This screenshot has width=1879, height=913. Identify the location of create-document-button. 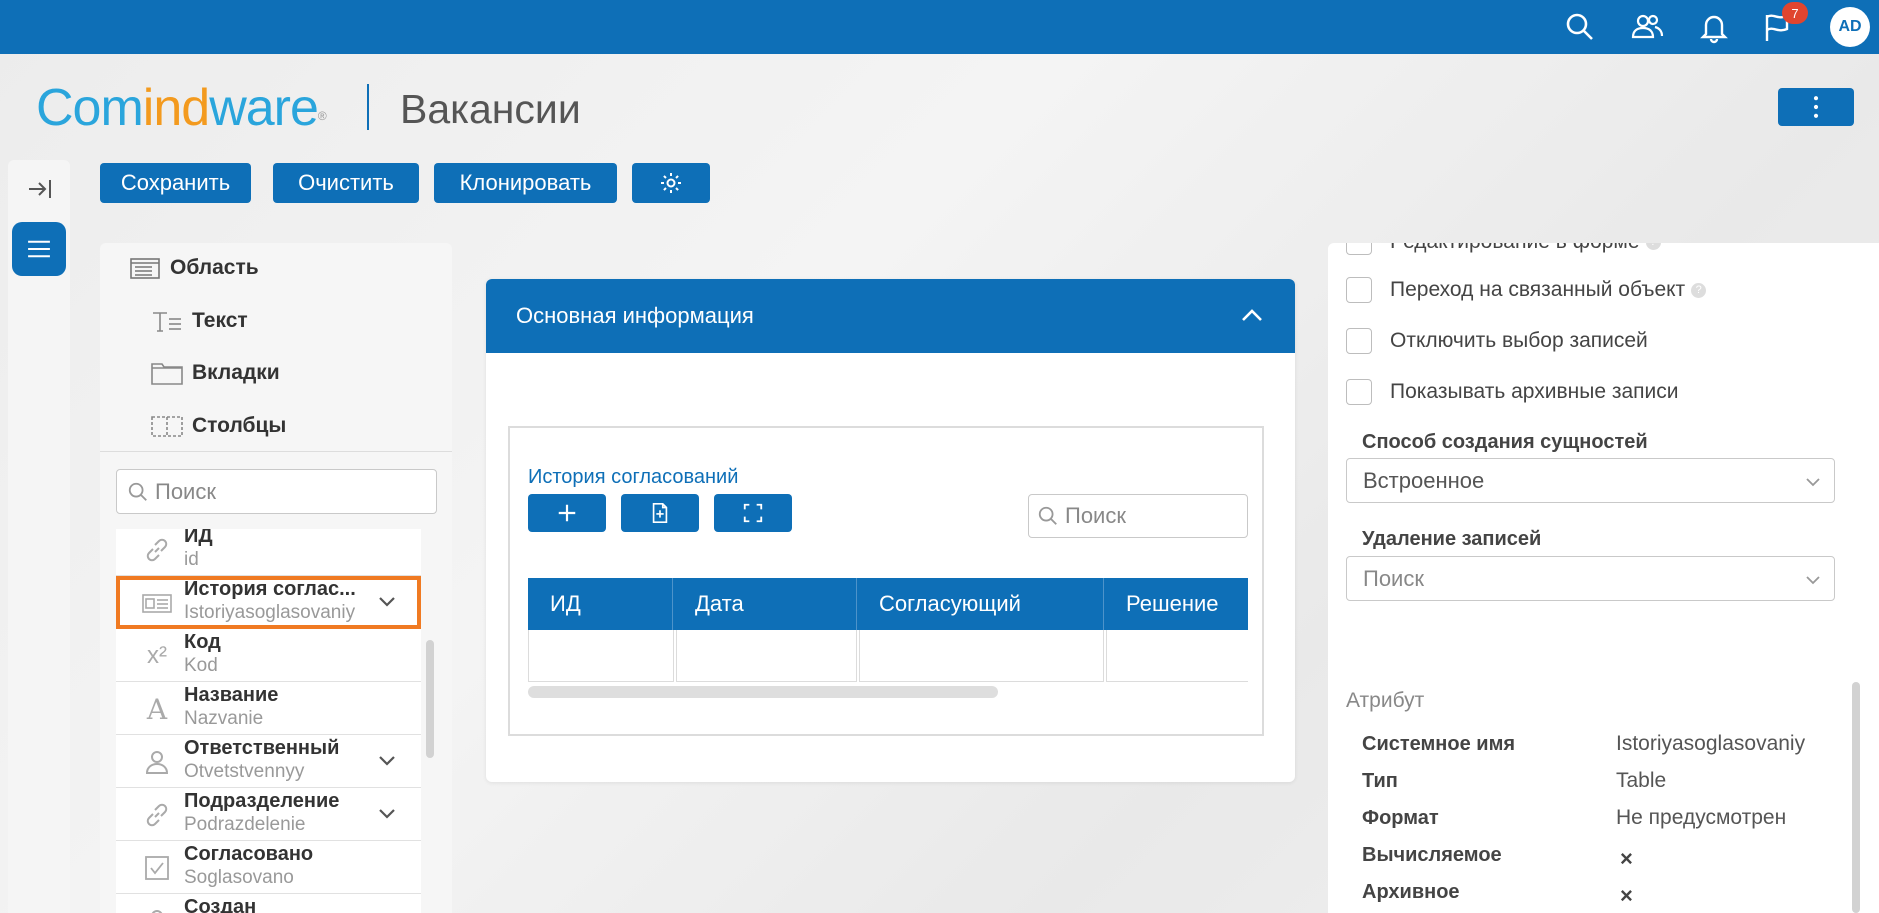
(660, 513).